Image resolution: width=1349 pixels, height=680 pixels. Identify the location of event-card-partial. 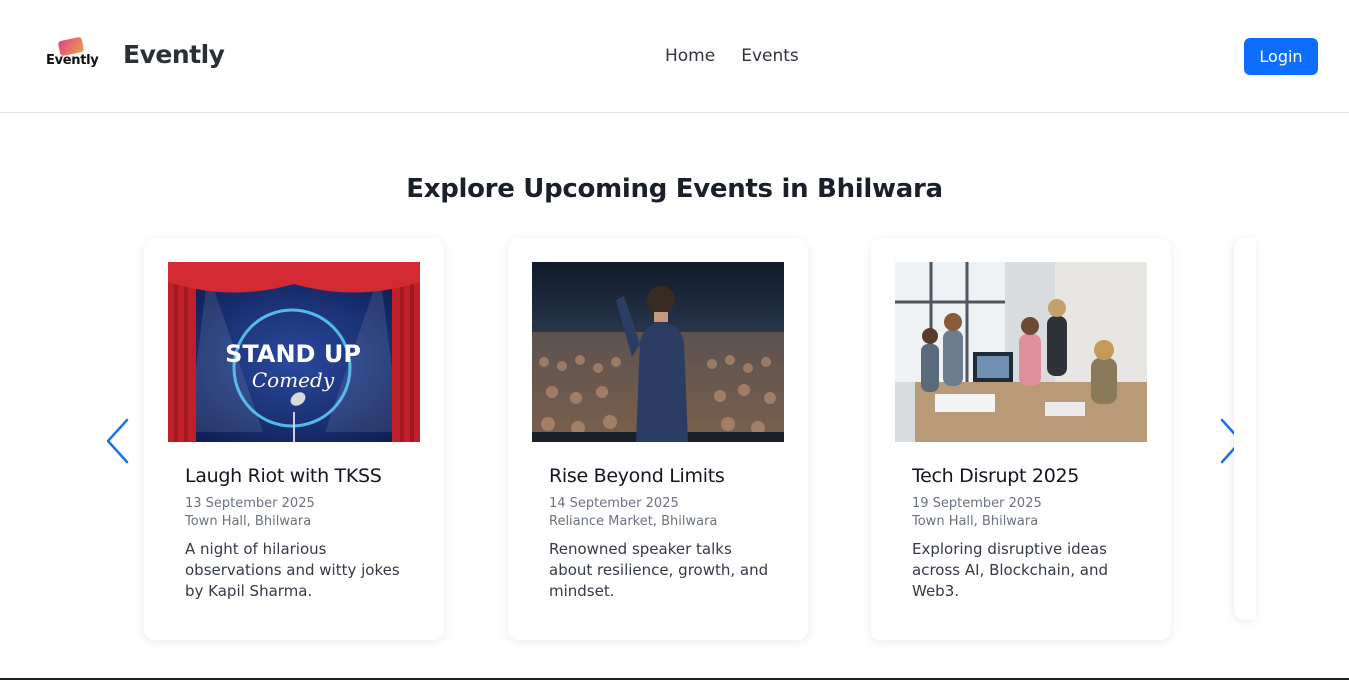
(1245, 429).